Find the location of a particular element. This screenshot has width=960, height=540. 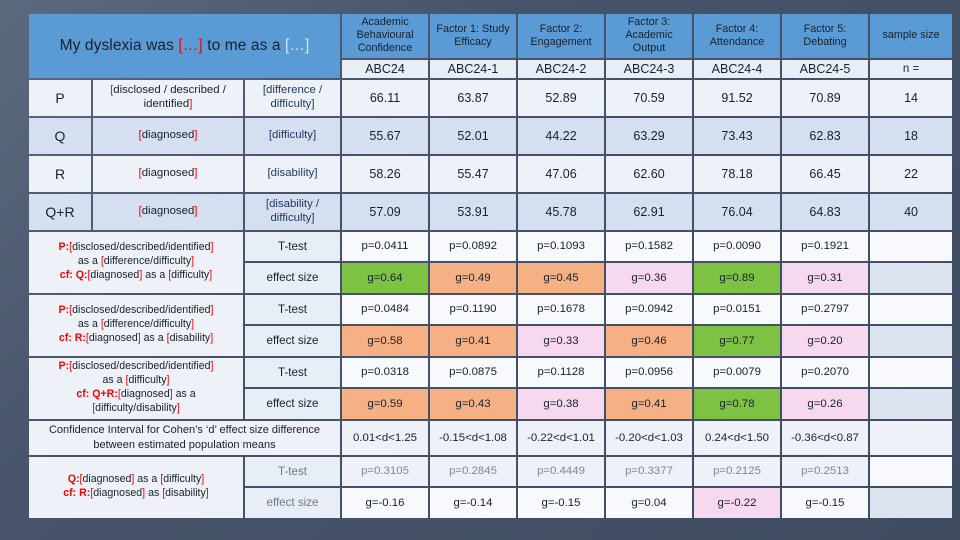

last-comparison-0-g-0: g=-0.16 is located at coordinates (385, 502).